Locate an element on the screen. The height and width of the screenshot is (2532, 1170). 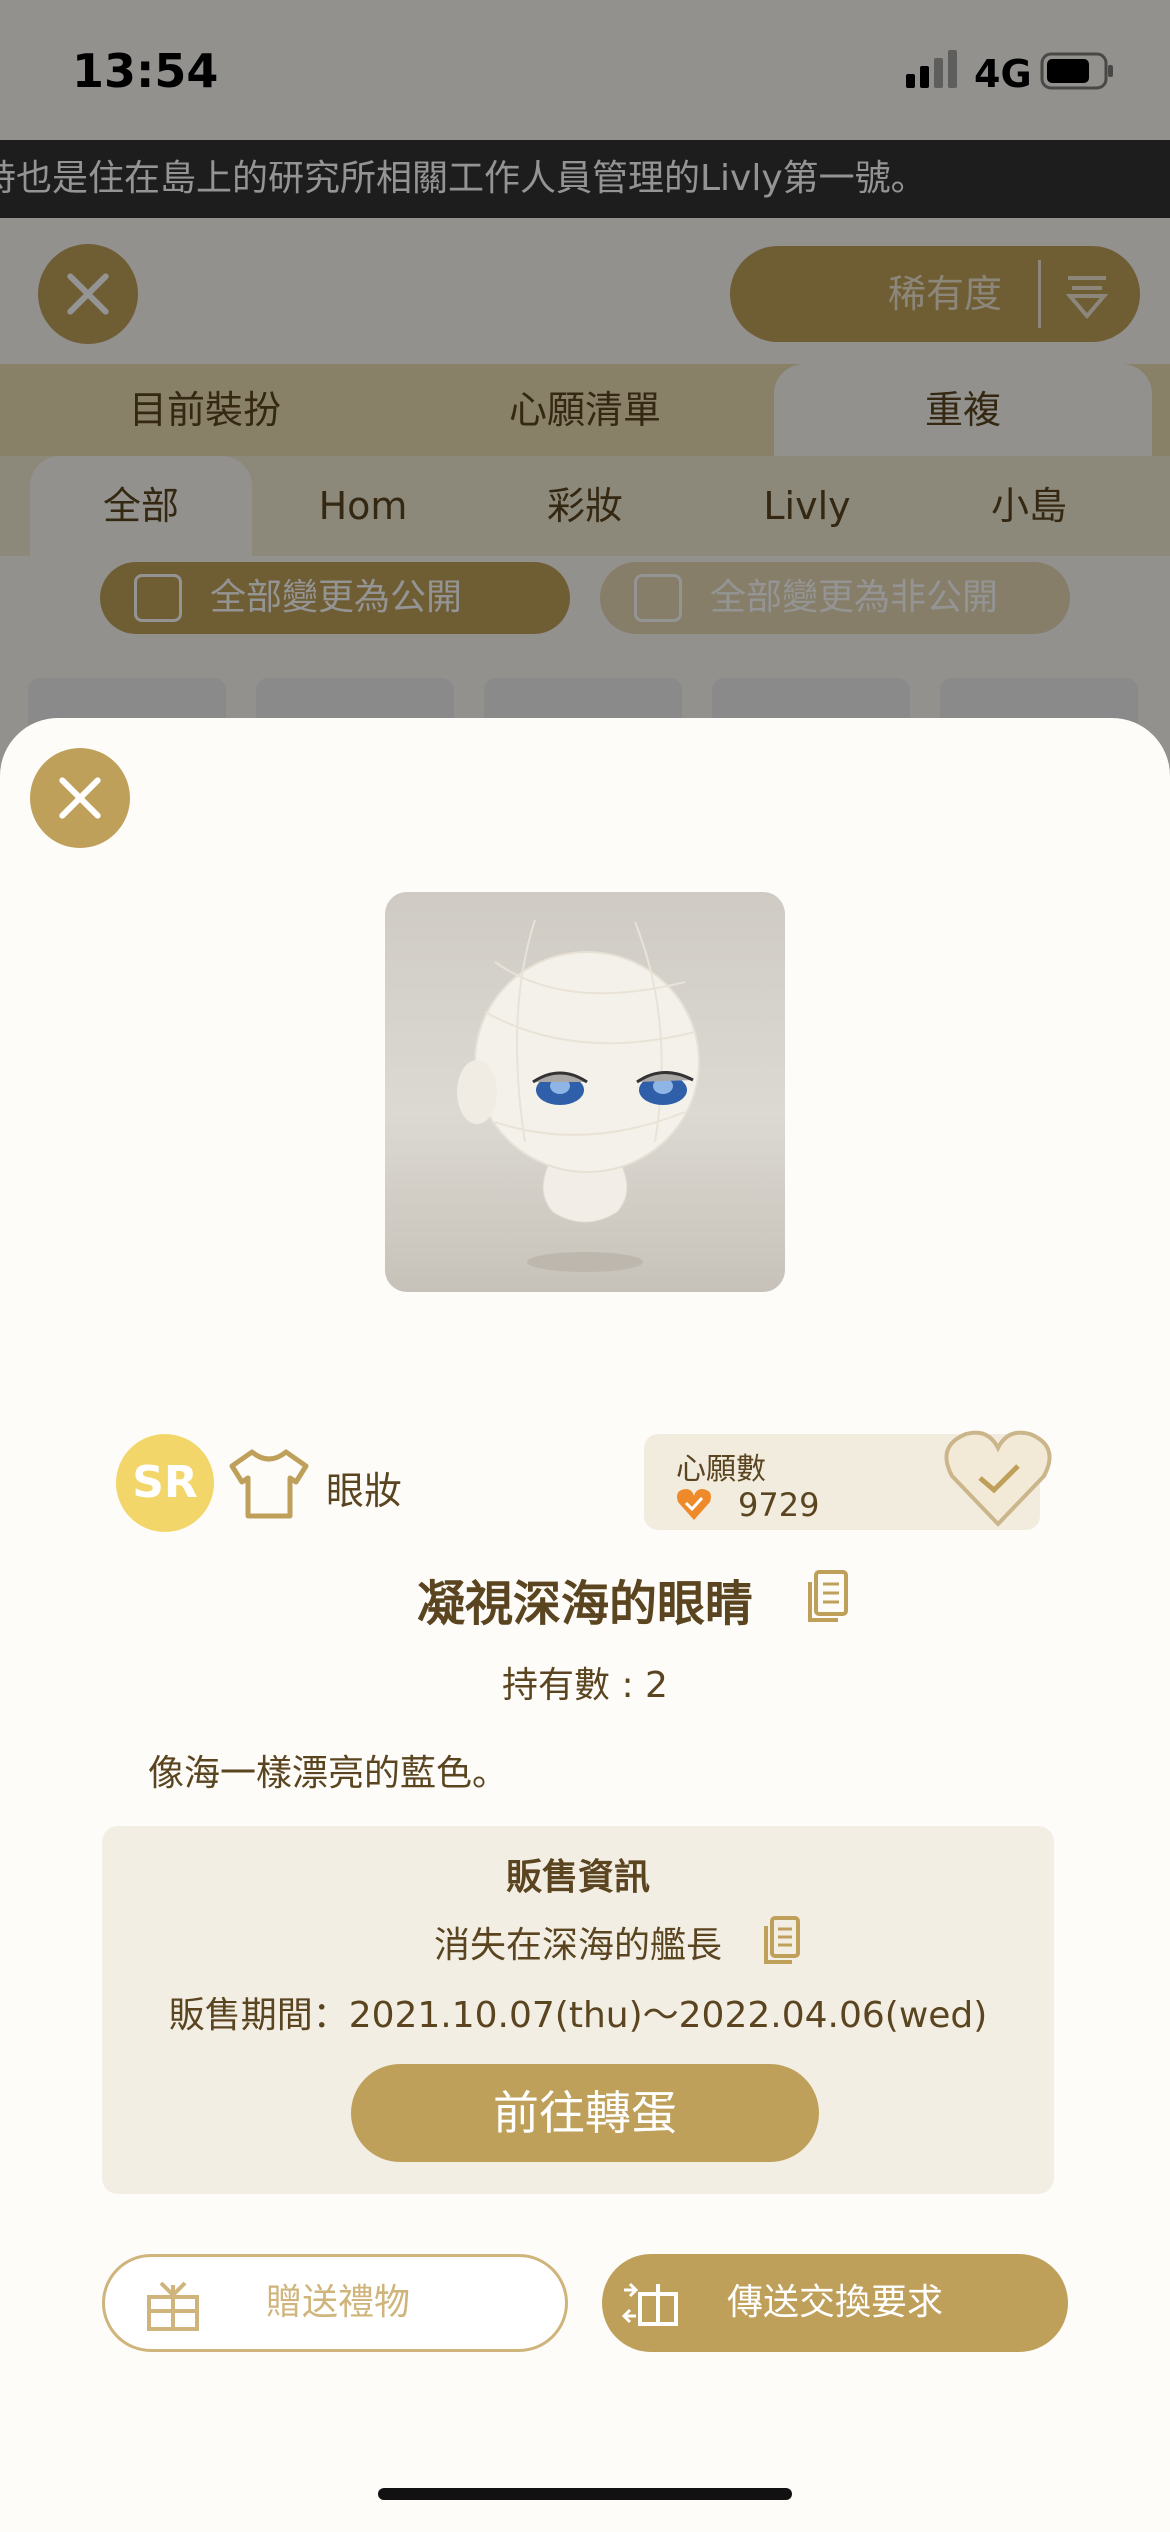
sale-period: 販售期間：2021.10.07(thu)〜2022.04.06(wed) is located at coordinates (578, 2015).